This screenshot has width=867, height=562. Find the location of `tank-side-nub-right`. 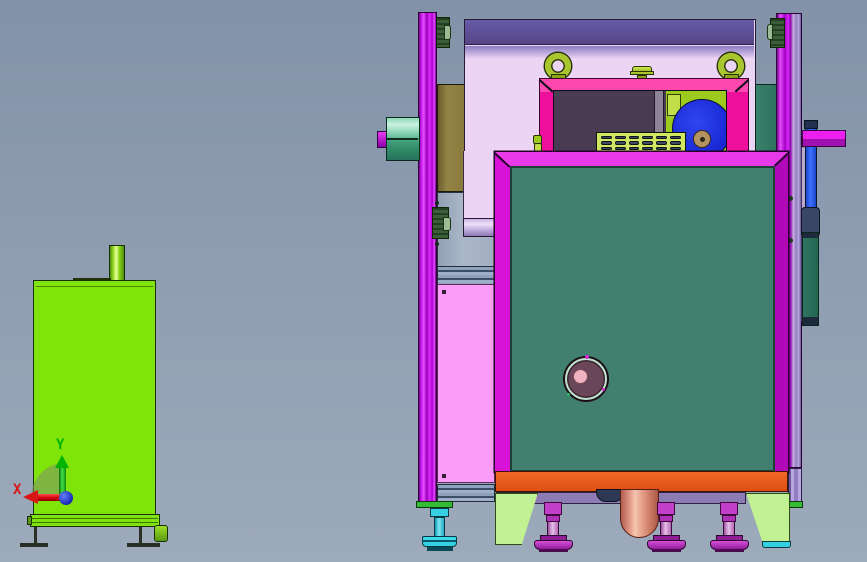

tank-side-nub-right is located at coordinates (161, 533).